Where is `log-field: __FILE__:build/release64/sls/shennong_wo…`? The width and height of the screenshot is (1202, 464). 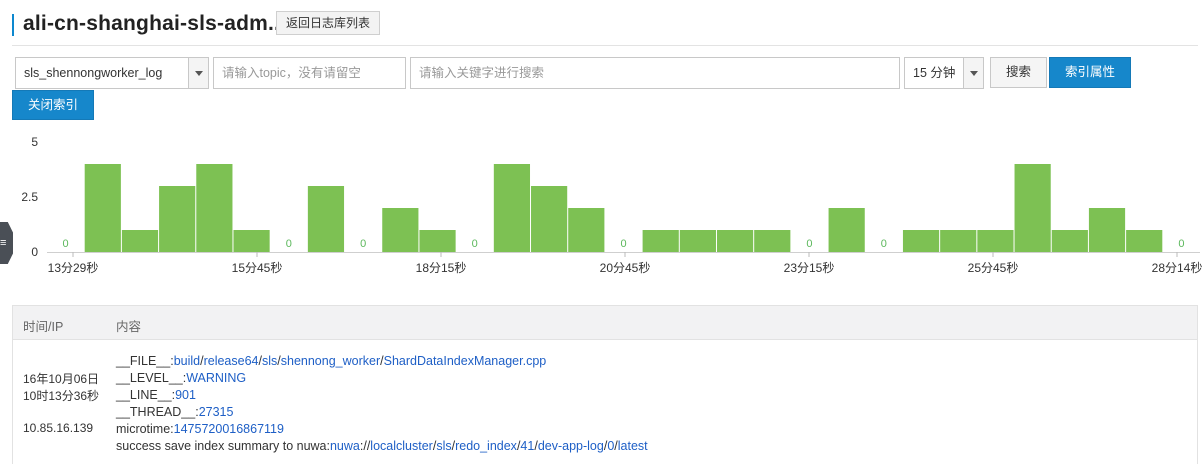
log-field: __FILE__:build/release64/sls/shennong_wo… is located at coordinates (331, 361).